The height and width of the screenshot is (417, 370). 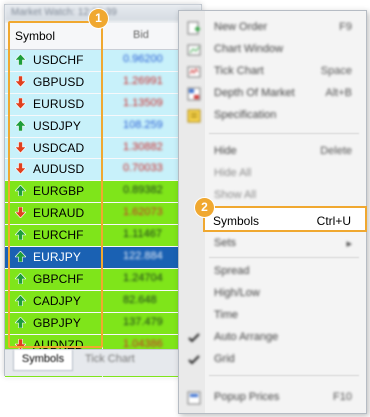 What do you see at coordinates (236, 221) in the screenshot?
I see `menu-item-label: Symbols` at bounding box center [236, 221].